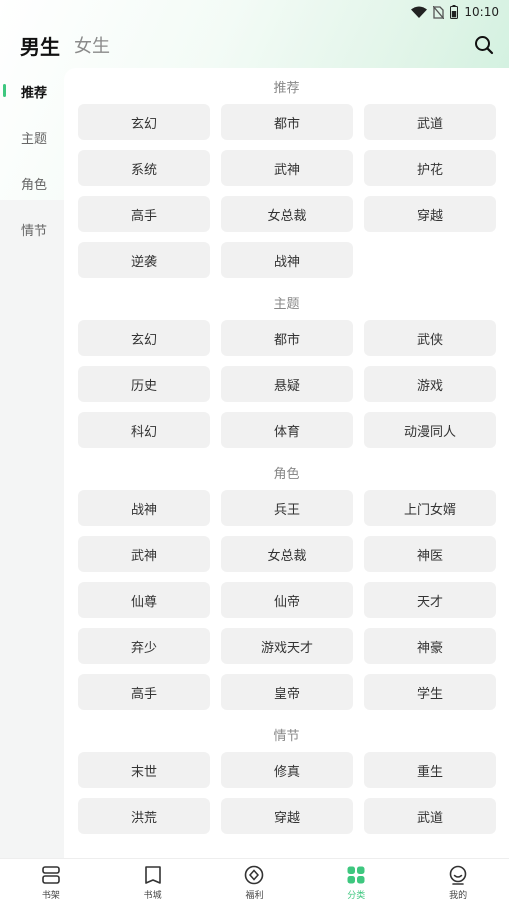 The image size is (509, 906). I want to click on tab-female: 女生, so click(92, 45).